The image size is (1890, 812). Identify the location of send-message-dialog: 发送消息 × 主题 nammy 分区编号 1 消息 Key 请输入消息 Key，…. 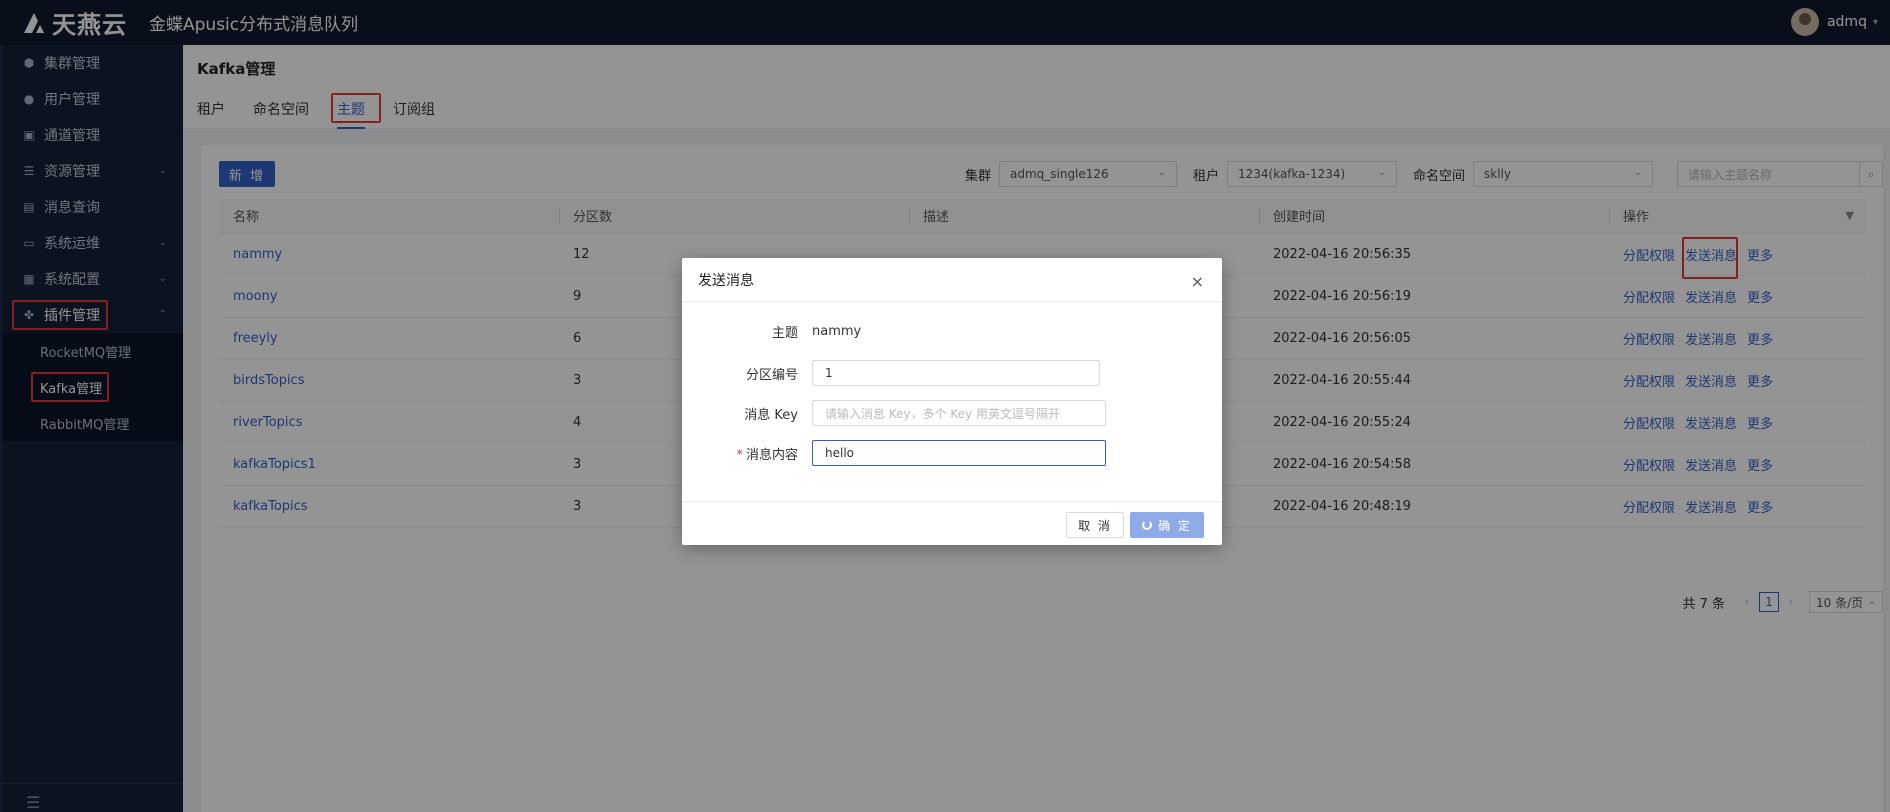
(952, 401).